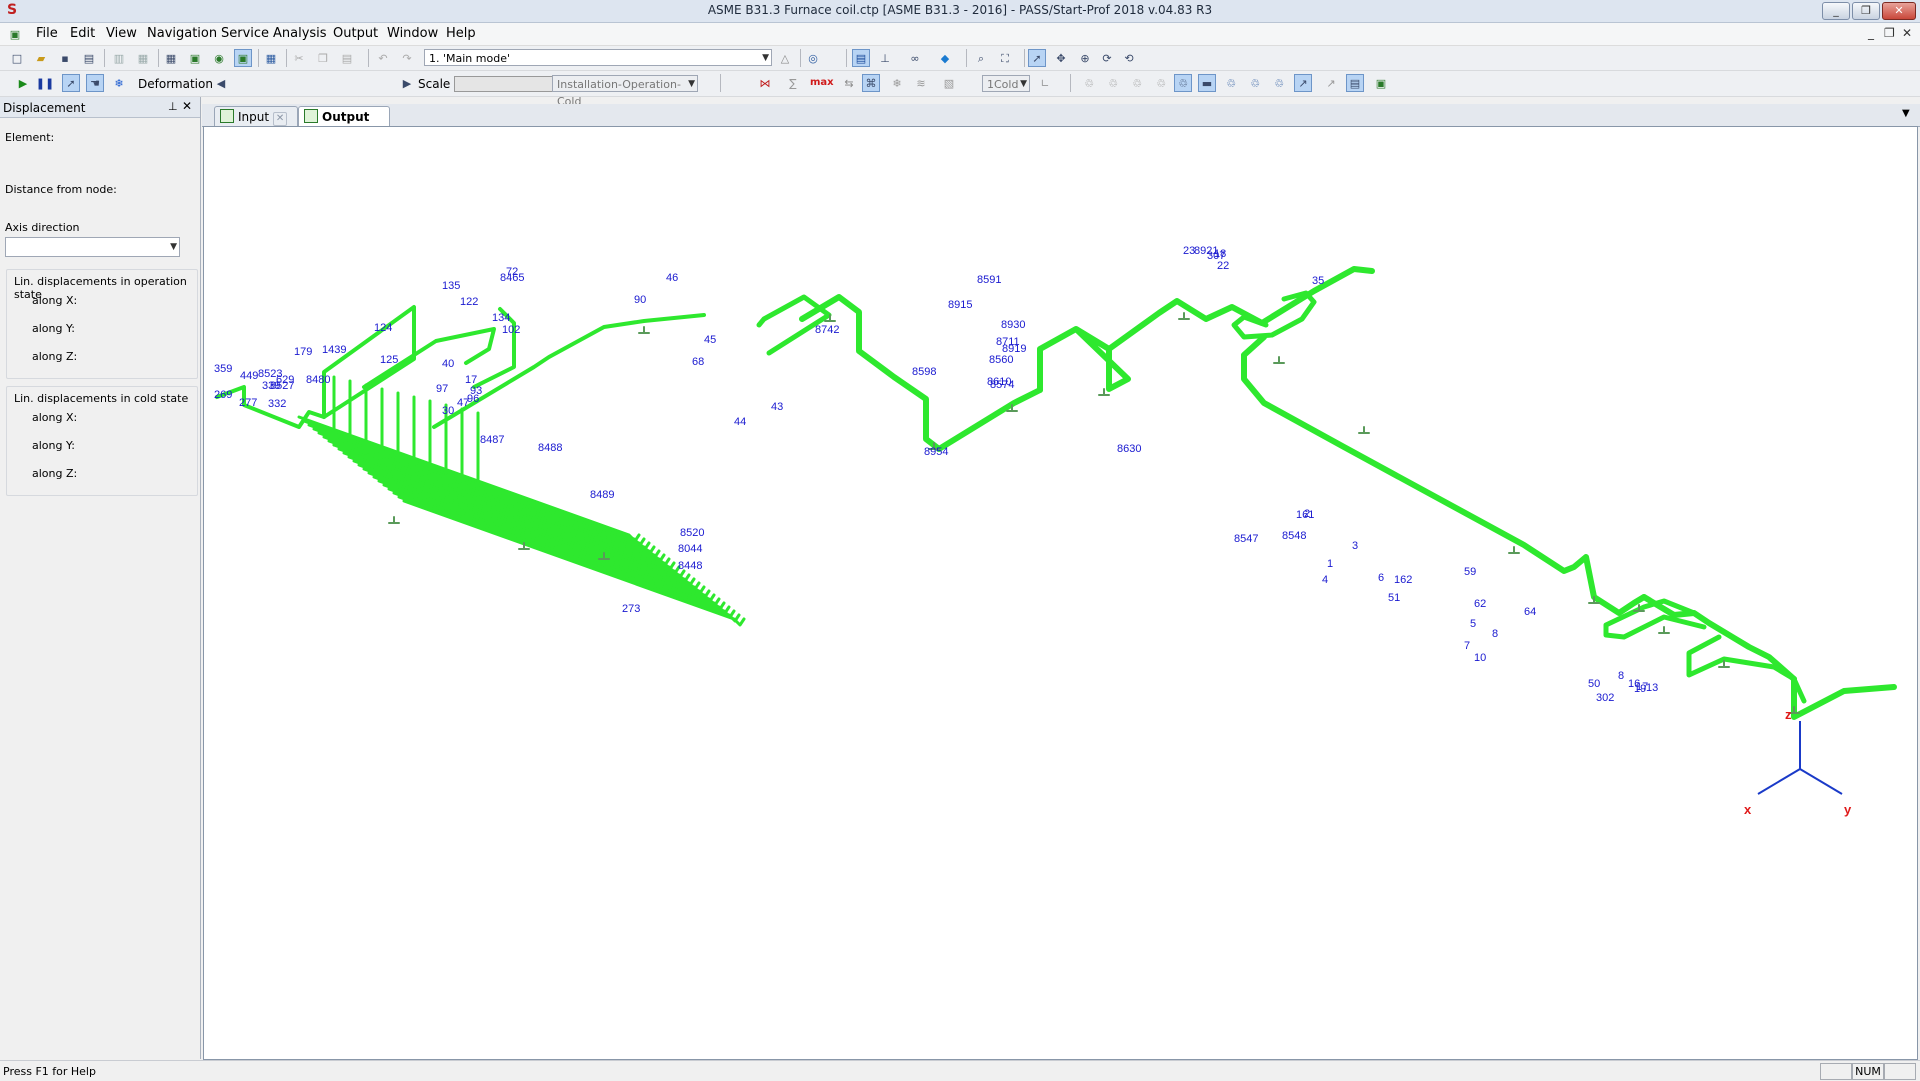 This screenshot has height=1081, width=1920. Describe the element at coordinates (173, 106) in the screenshot. I see `pin-icon: ⊥` at that location.